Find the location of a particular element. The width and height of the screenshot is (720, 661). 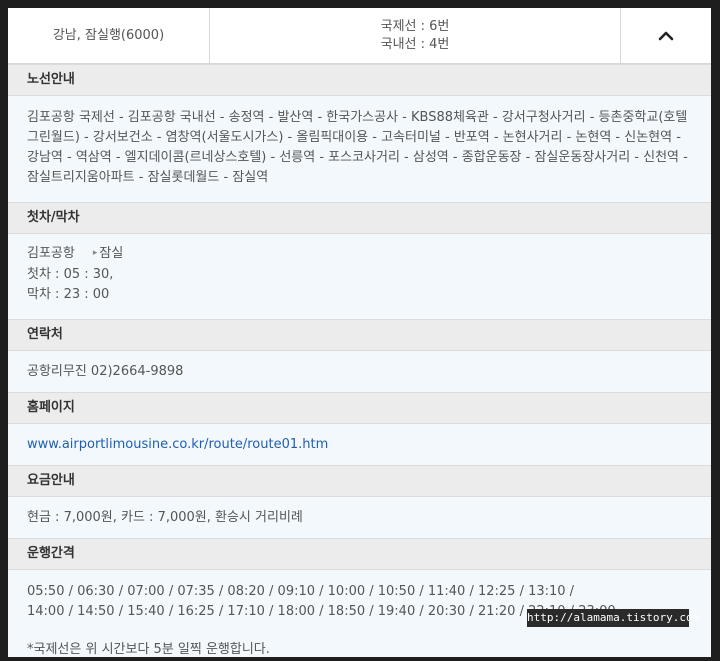

interval-heading: 운행간격 is located at coordinates (359, 554).